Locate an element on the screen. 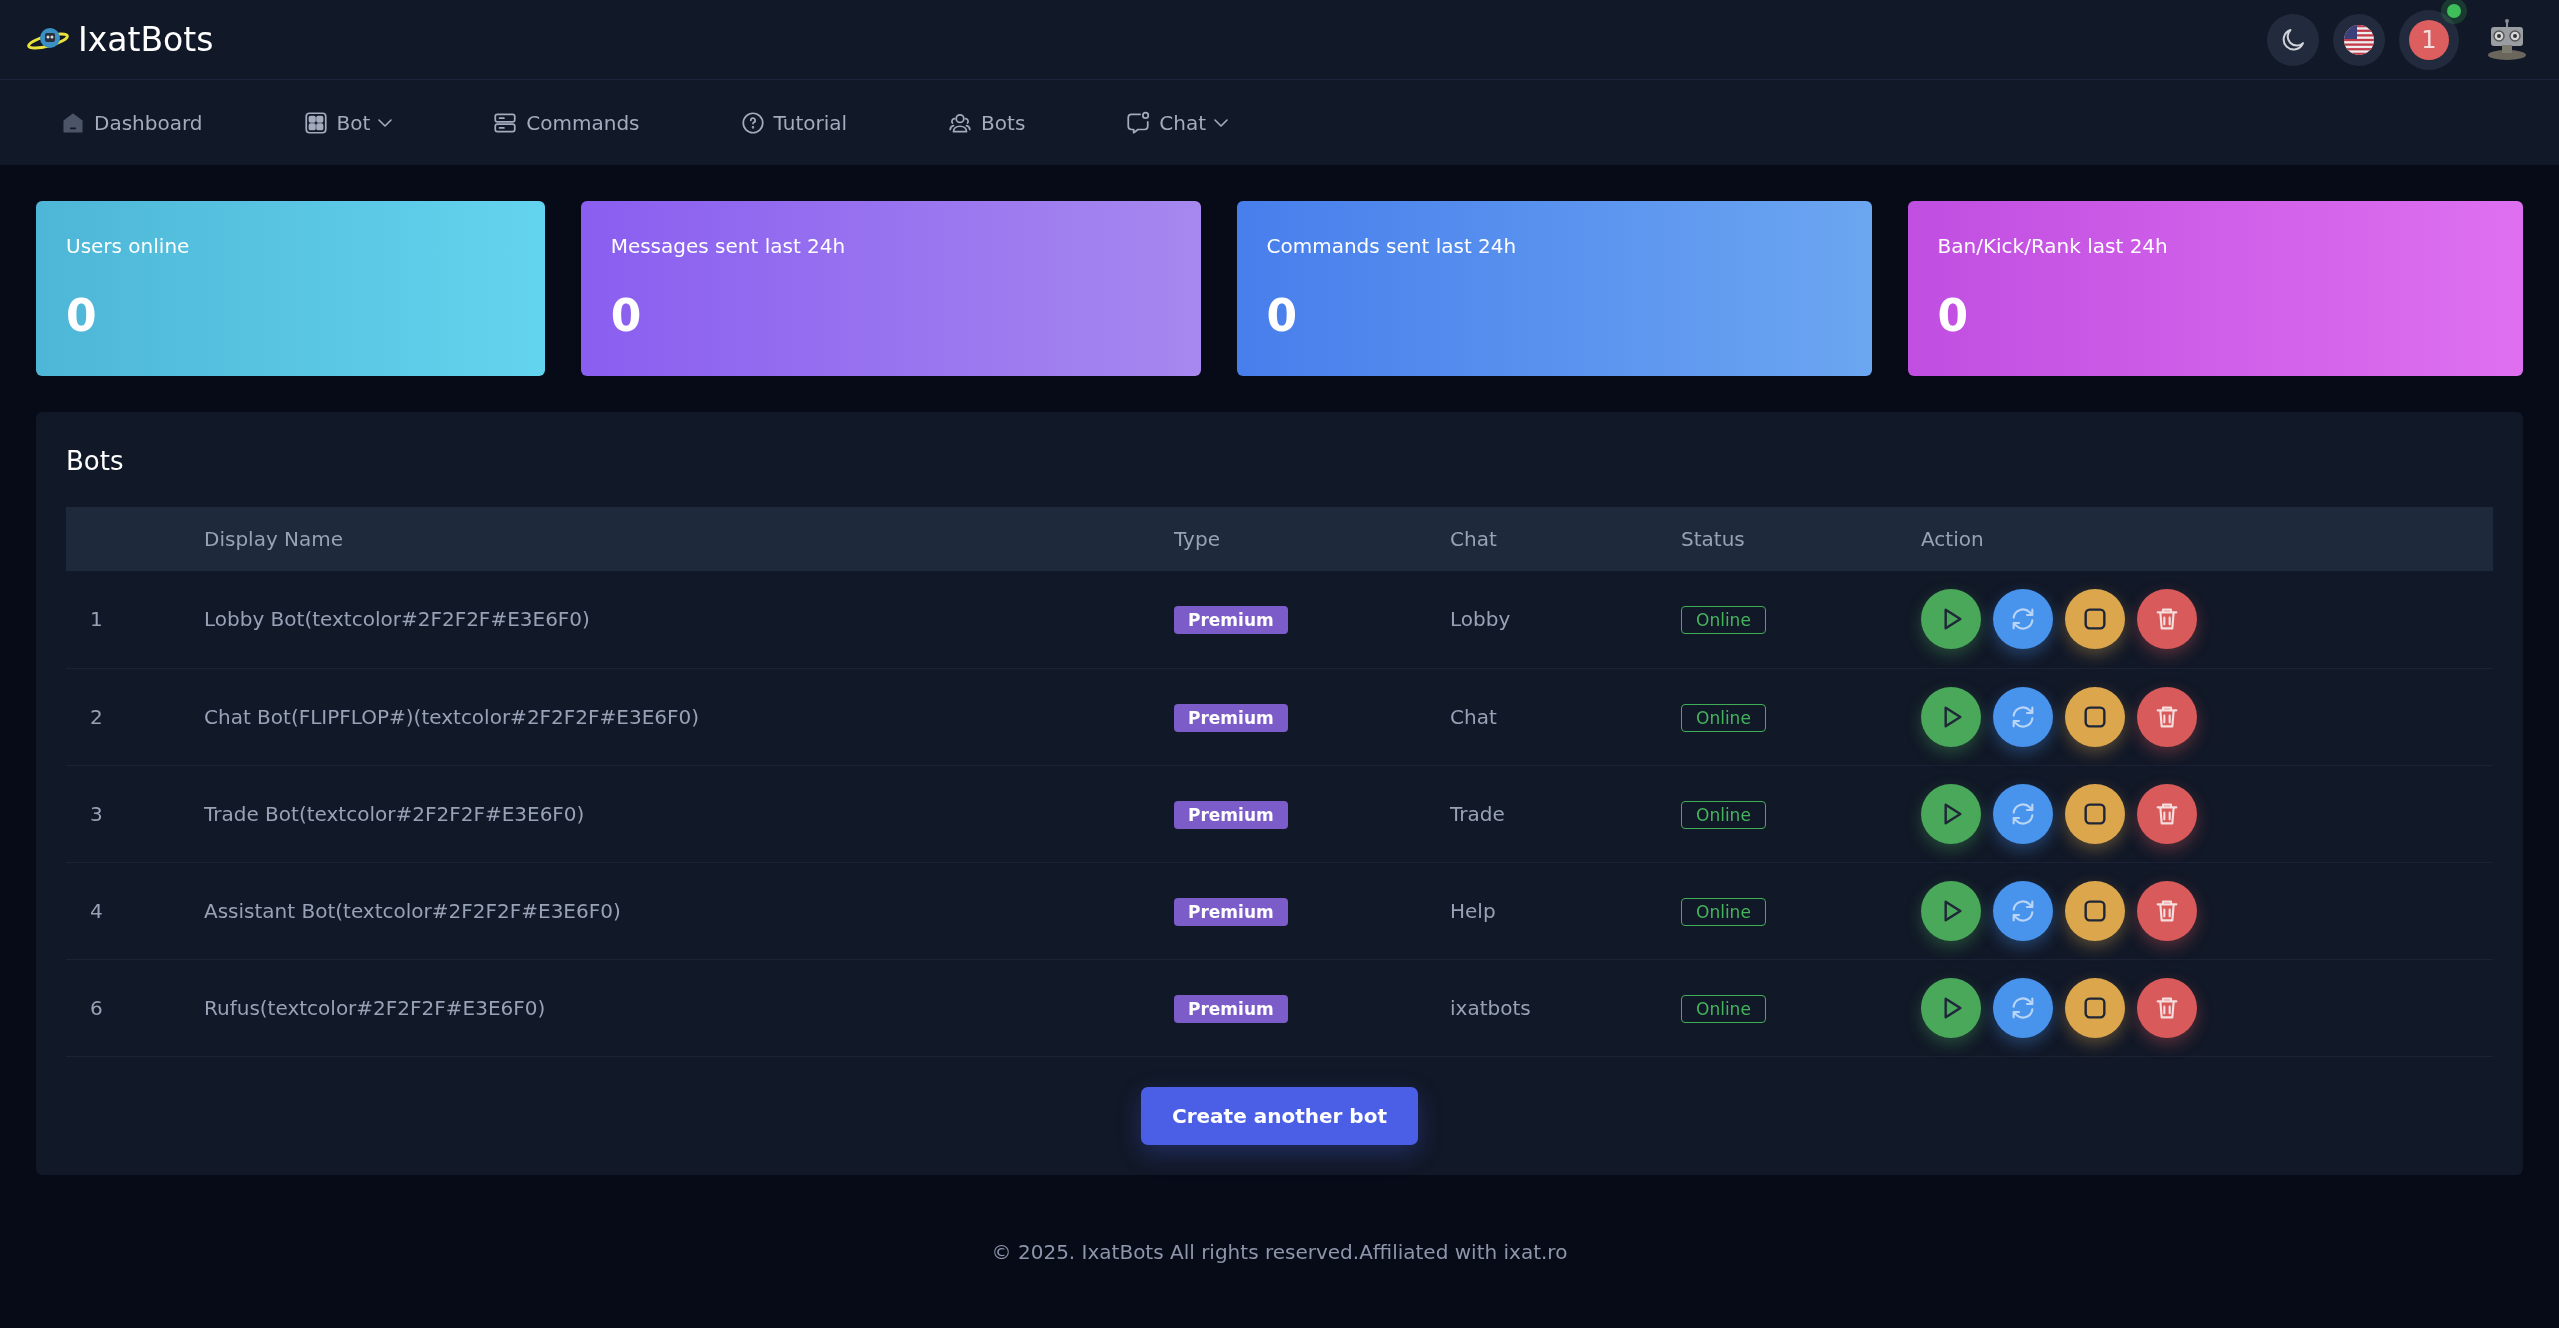  chat-cell: Lobby is located at coordinates (1564, 619).